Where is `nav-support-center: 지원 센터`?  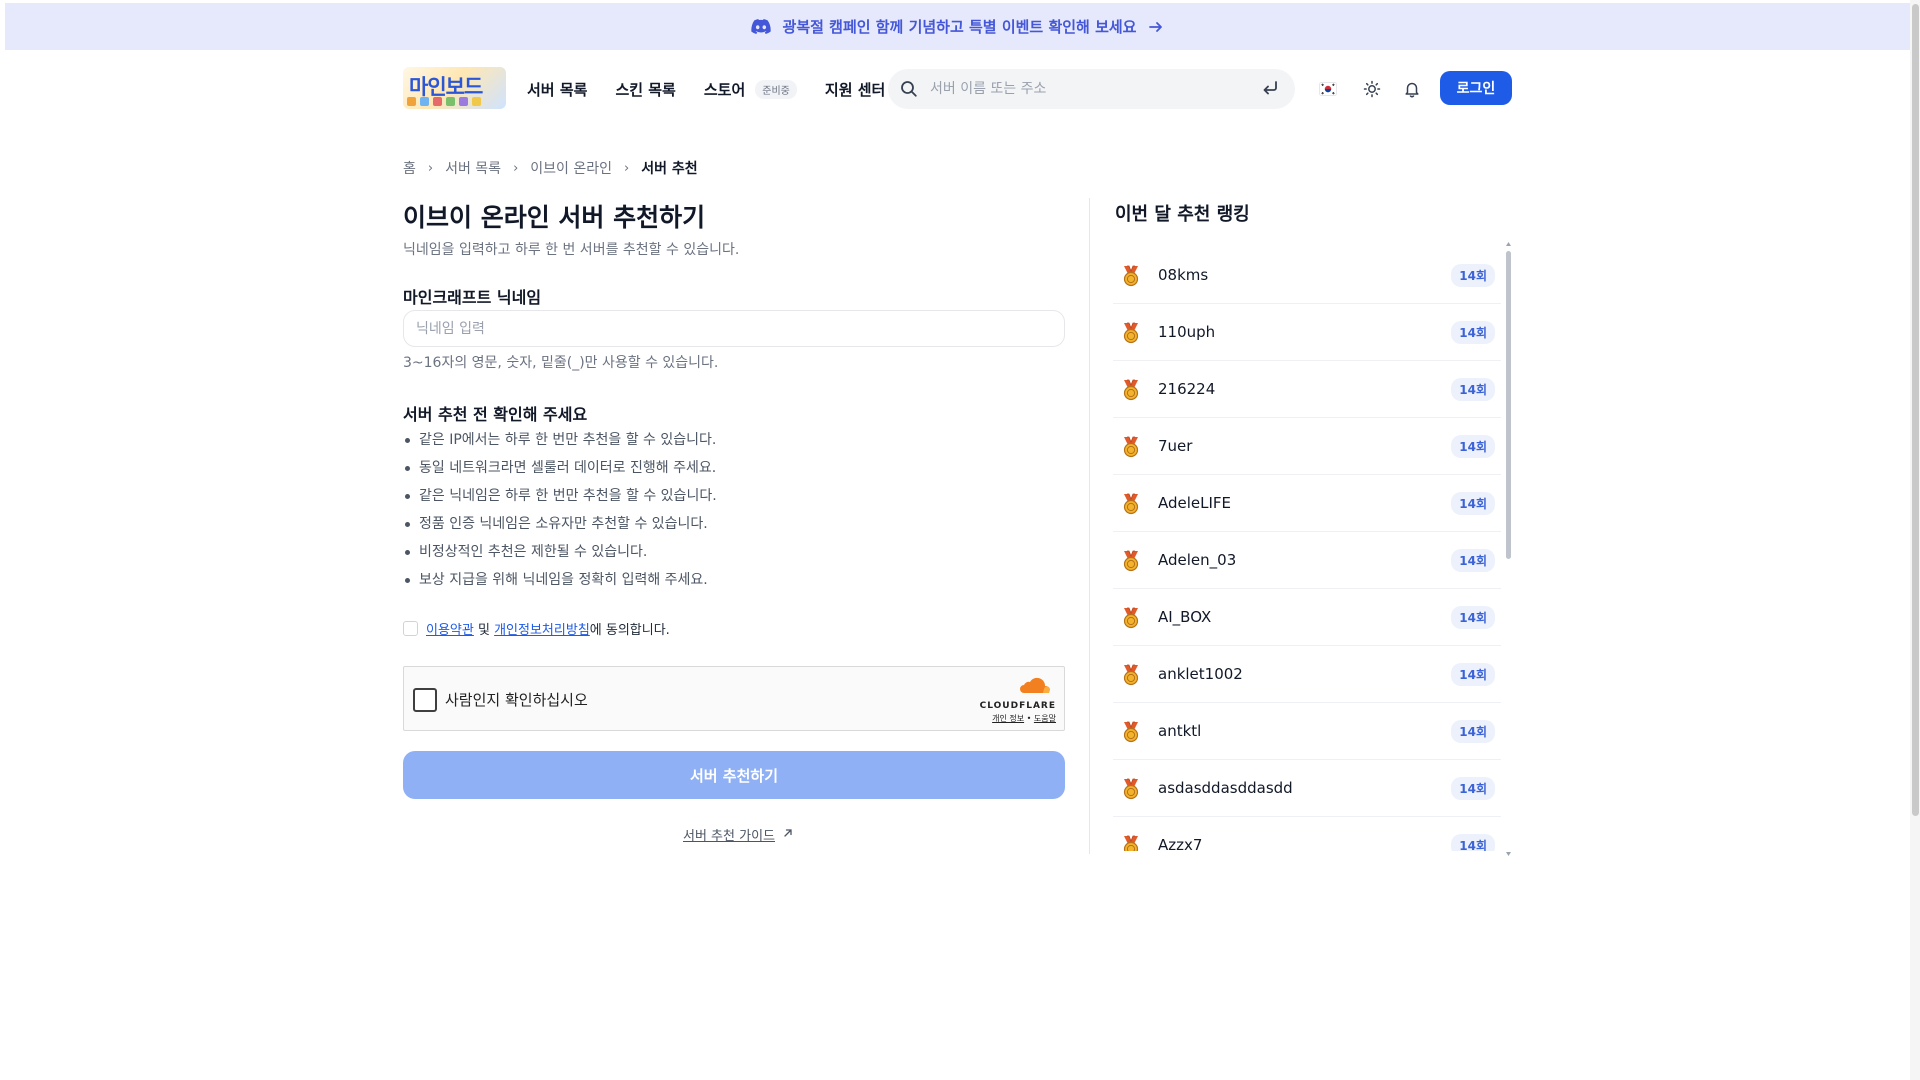 nav-support-center: 지원 센터 is located at coordinates (855, 89).